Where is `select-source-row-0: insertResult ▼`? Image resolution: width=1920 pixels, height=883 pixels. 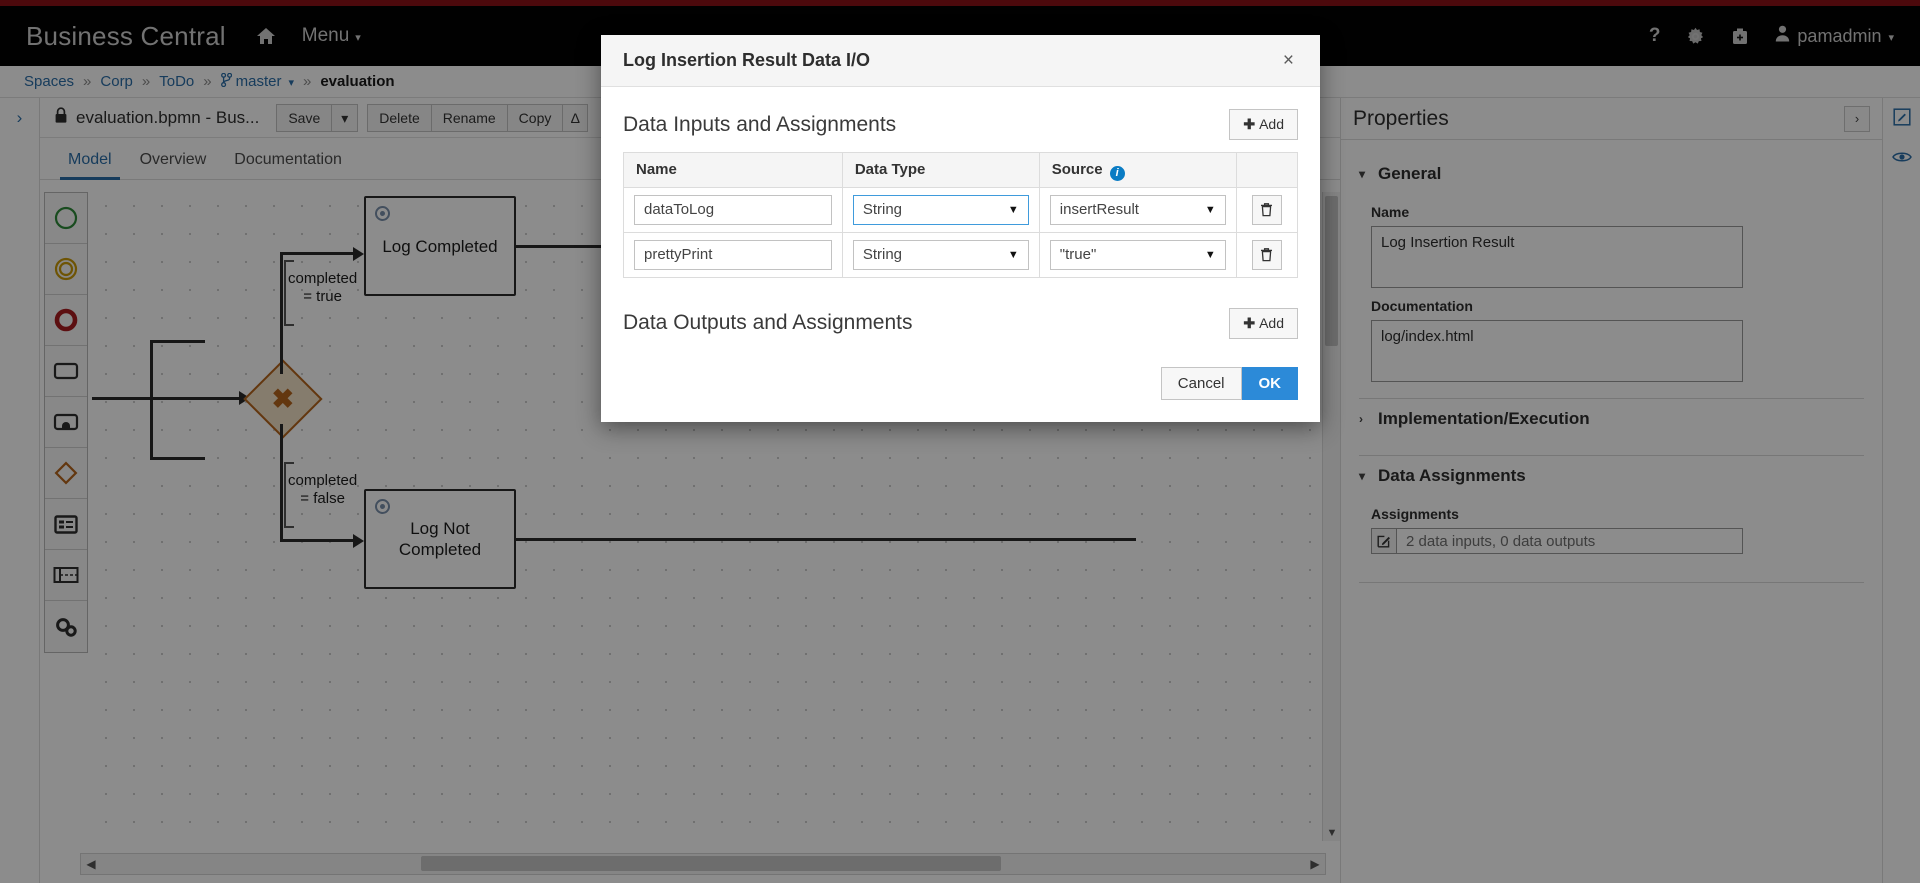
select-source-row-0: insertResult ▼ is located at coordinates (1137, 209).